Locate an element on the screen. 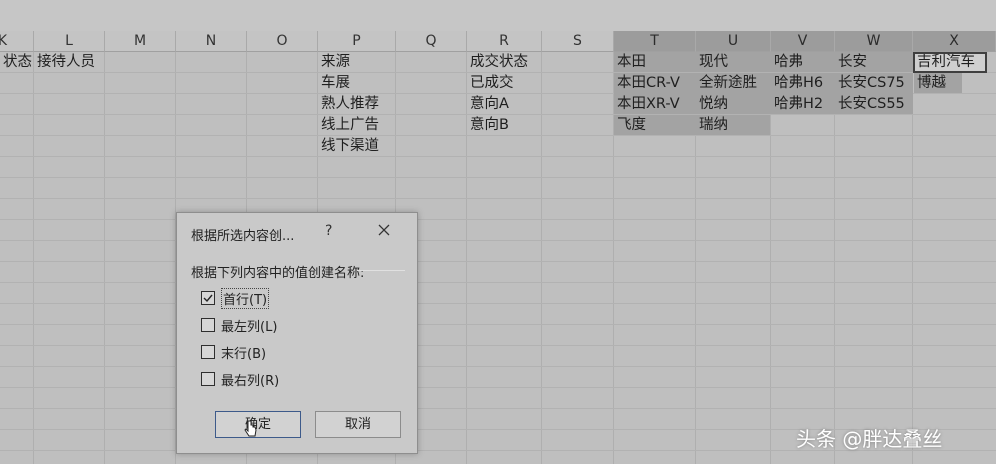 This screenshot has width=996, height=464. column-header-l: L is located at coordinates (69, 41).